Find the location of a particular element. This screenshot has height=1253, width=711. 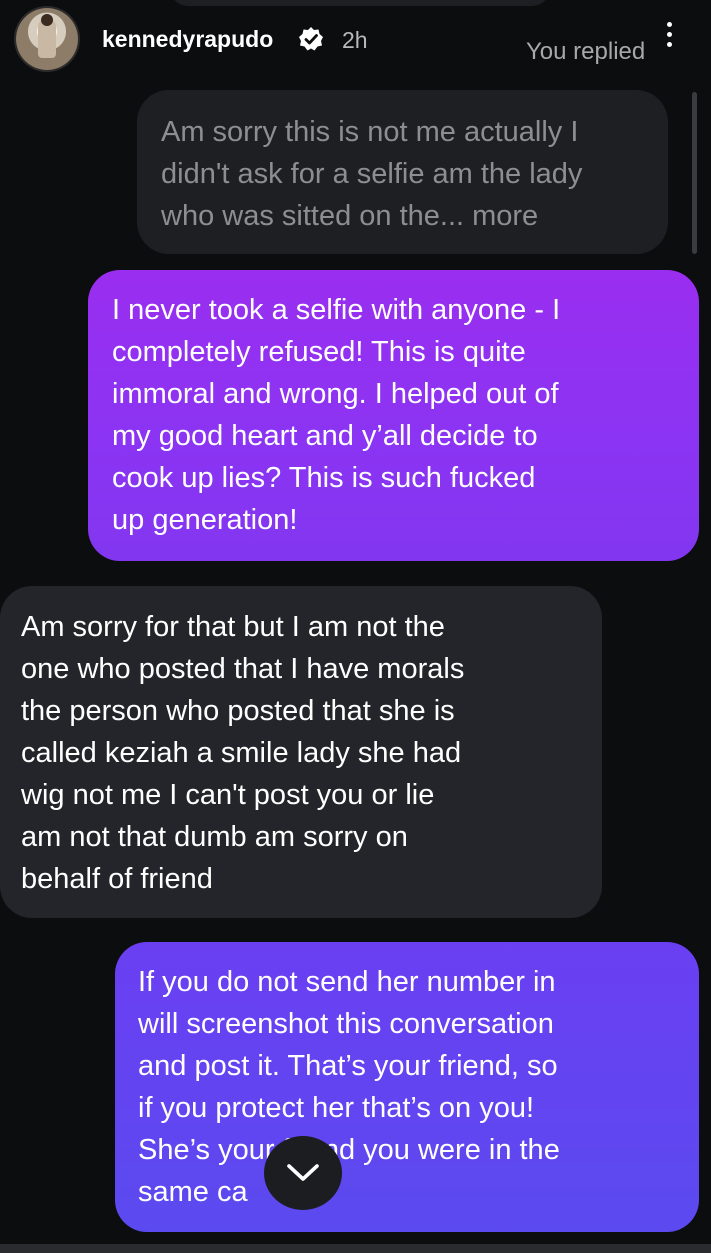

story-reply-header: kennedyrapudo 2h You replied is located at coordinates (355, 40).